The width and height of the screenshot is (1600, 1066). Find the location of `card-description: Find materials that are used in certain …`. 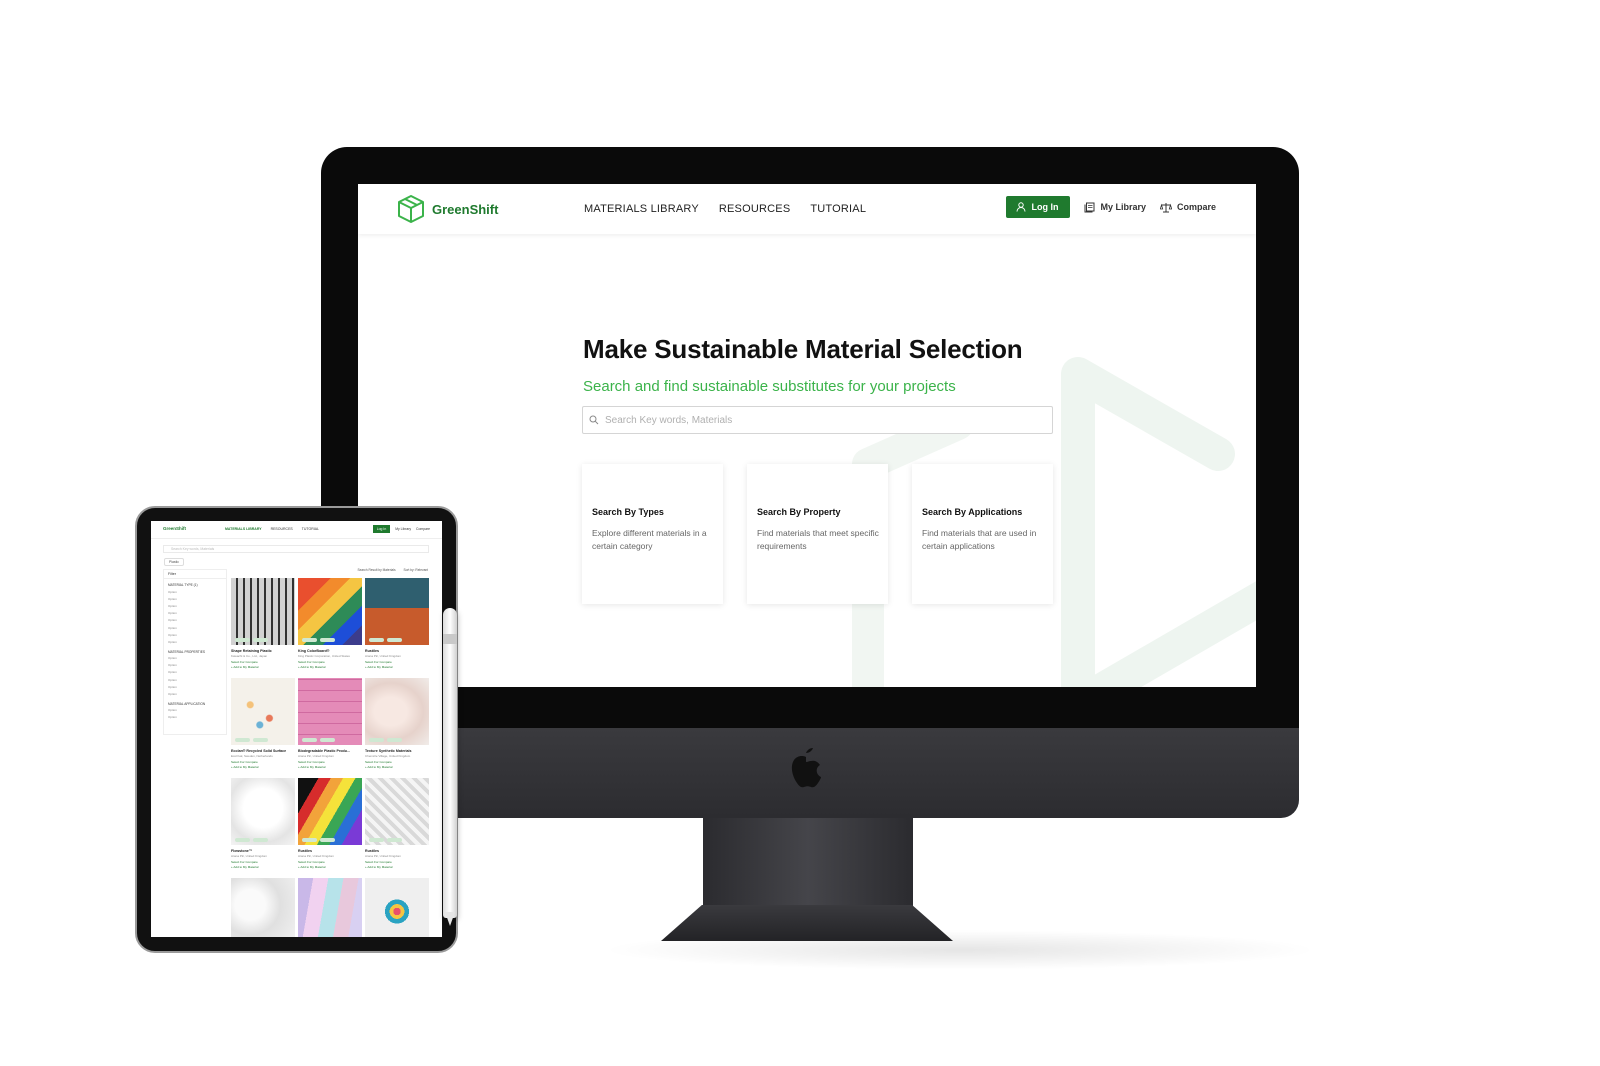

card-description: Find materials that are used in certain … is located at coordinates (979, 539).